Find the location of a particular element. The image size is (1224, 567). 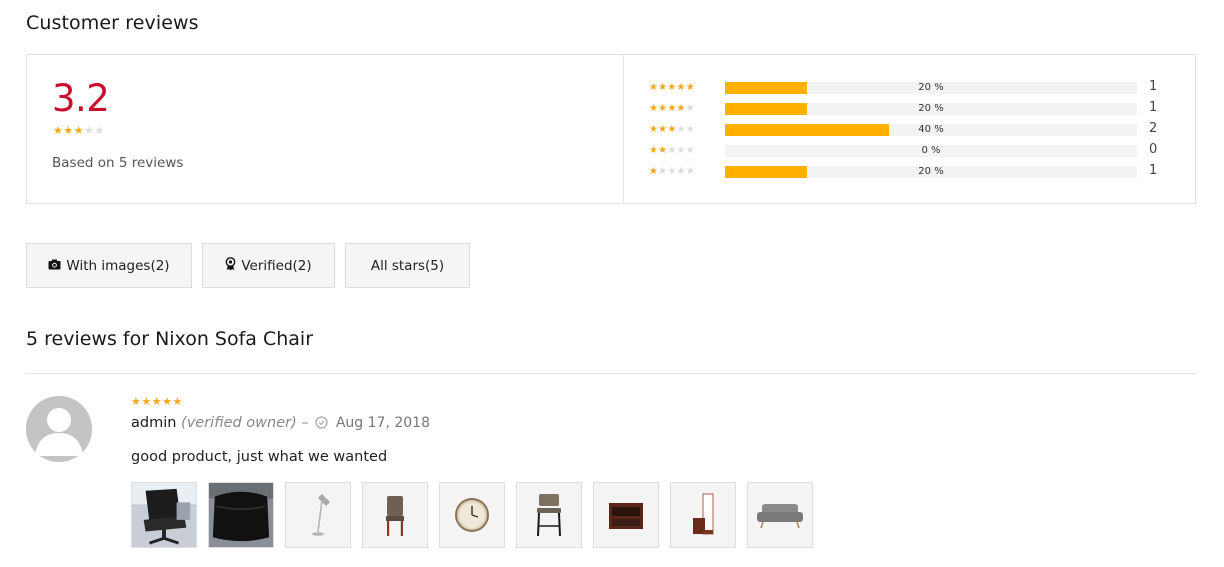

chair-cover-photo is located at coordinates (241, 515).